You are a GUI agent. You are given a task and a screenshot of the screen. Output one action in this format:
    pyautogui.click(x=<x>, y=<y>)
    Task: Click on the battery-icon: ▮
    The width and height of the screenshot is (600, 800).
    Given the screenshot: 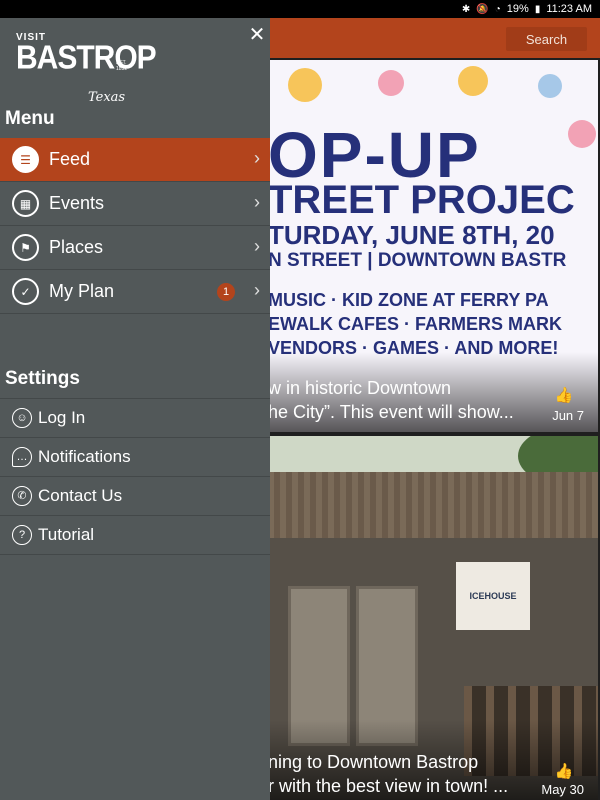 What is the action you would take?
    pyautogui.click(x=537, y=9)
    